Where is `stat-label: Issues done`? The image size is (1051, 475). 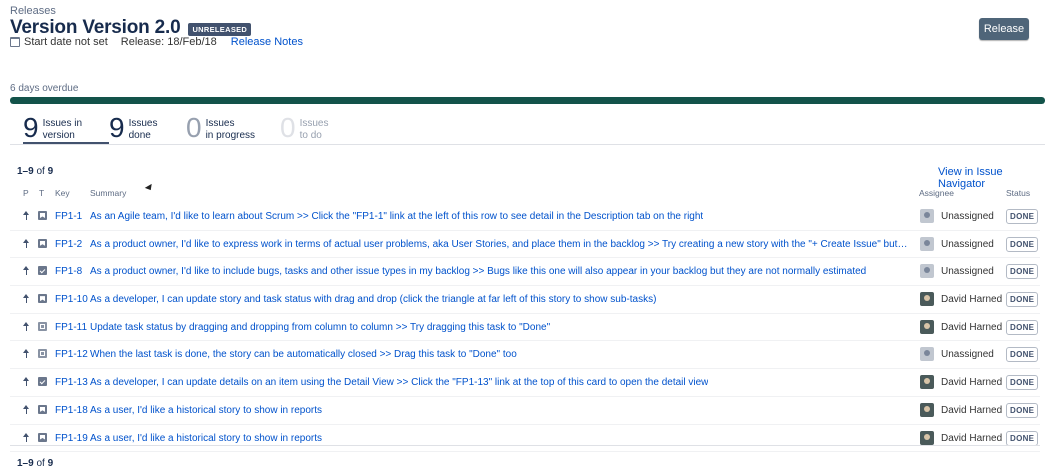 stat-label: Issues done is located at coordinates (143, 129).